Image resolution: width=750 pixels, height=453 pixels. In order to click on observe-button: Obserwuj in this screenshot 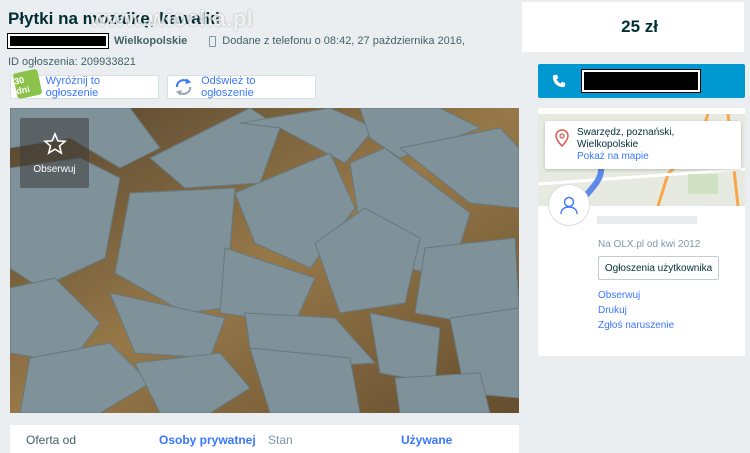, I will do `click(54, 153)`.